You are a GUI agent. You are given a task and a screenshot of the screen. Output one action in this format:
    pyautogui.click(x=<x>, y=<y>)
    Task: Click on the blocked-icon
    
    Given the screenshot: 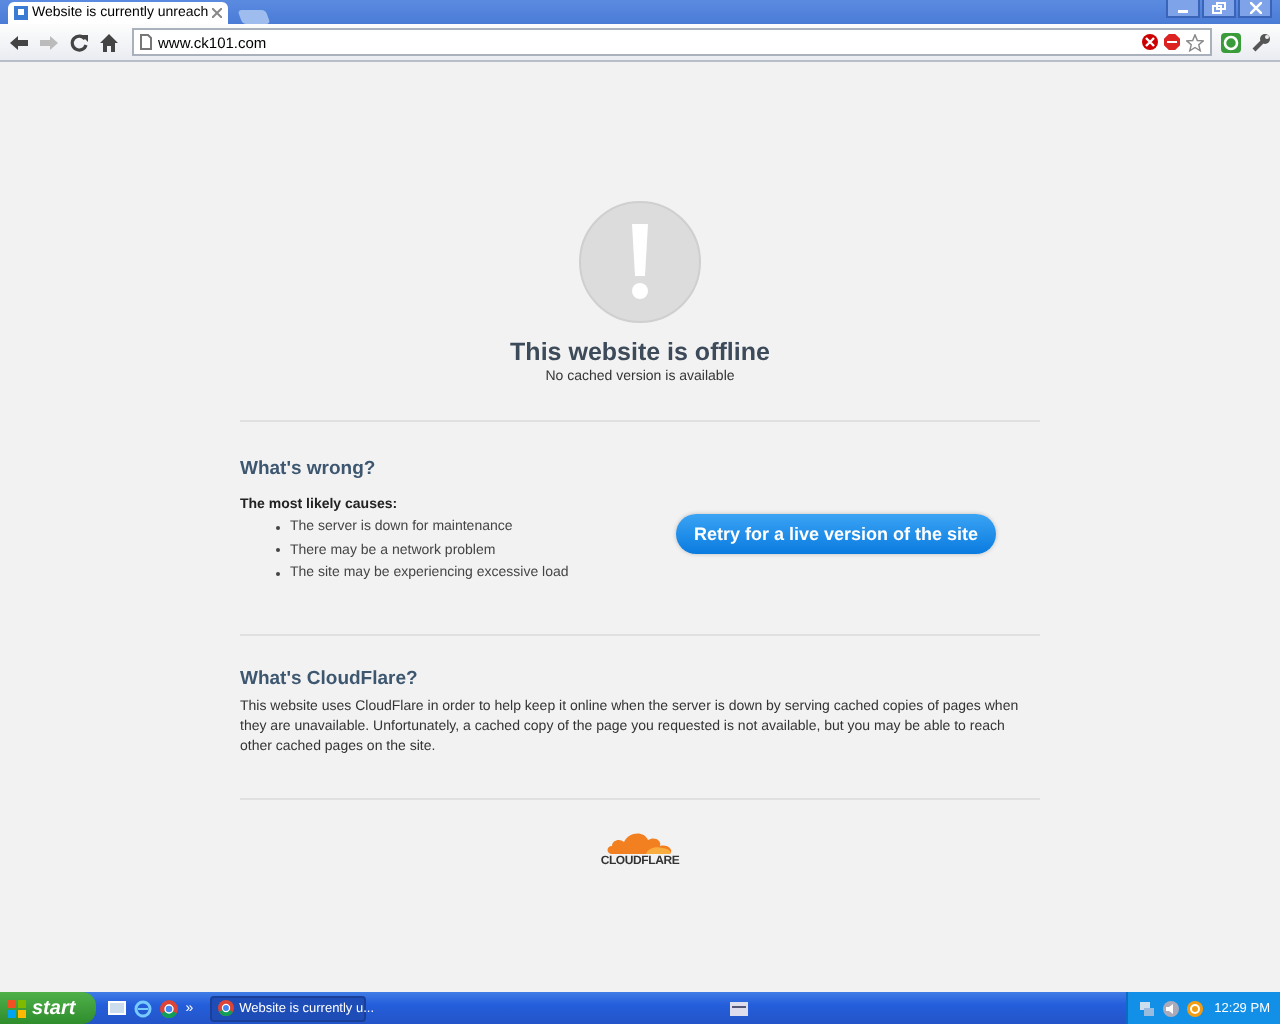 What is the action you would take?
    pyautogui.click(x=1150, y=42)
    